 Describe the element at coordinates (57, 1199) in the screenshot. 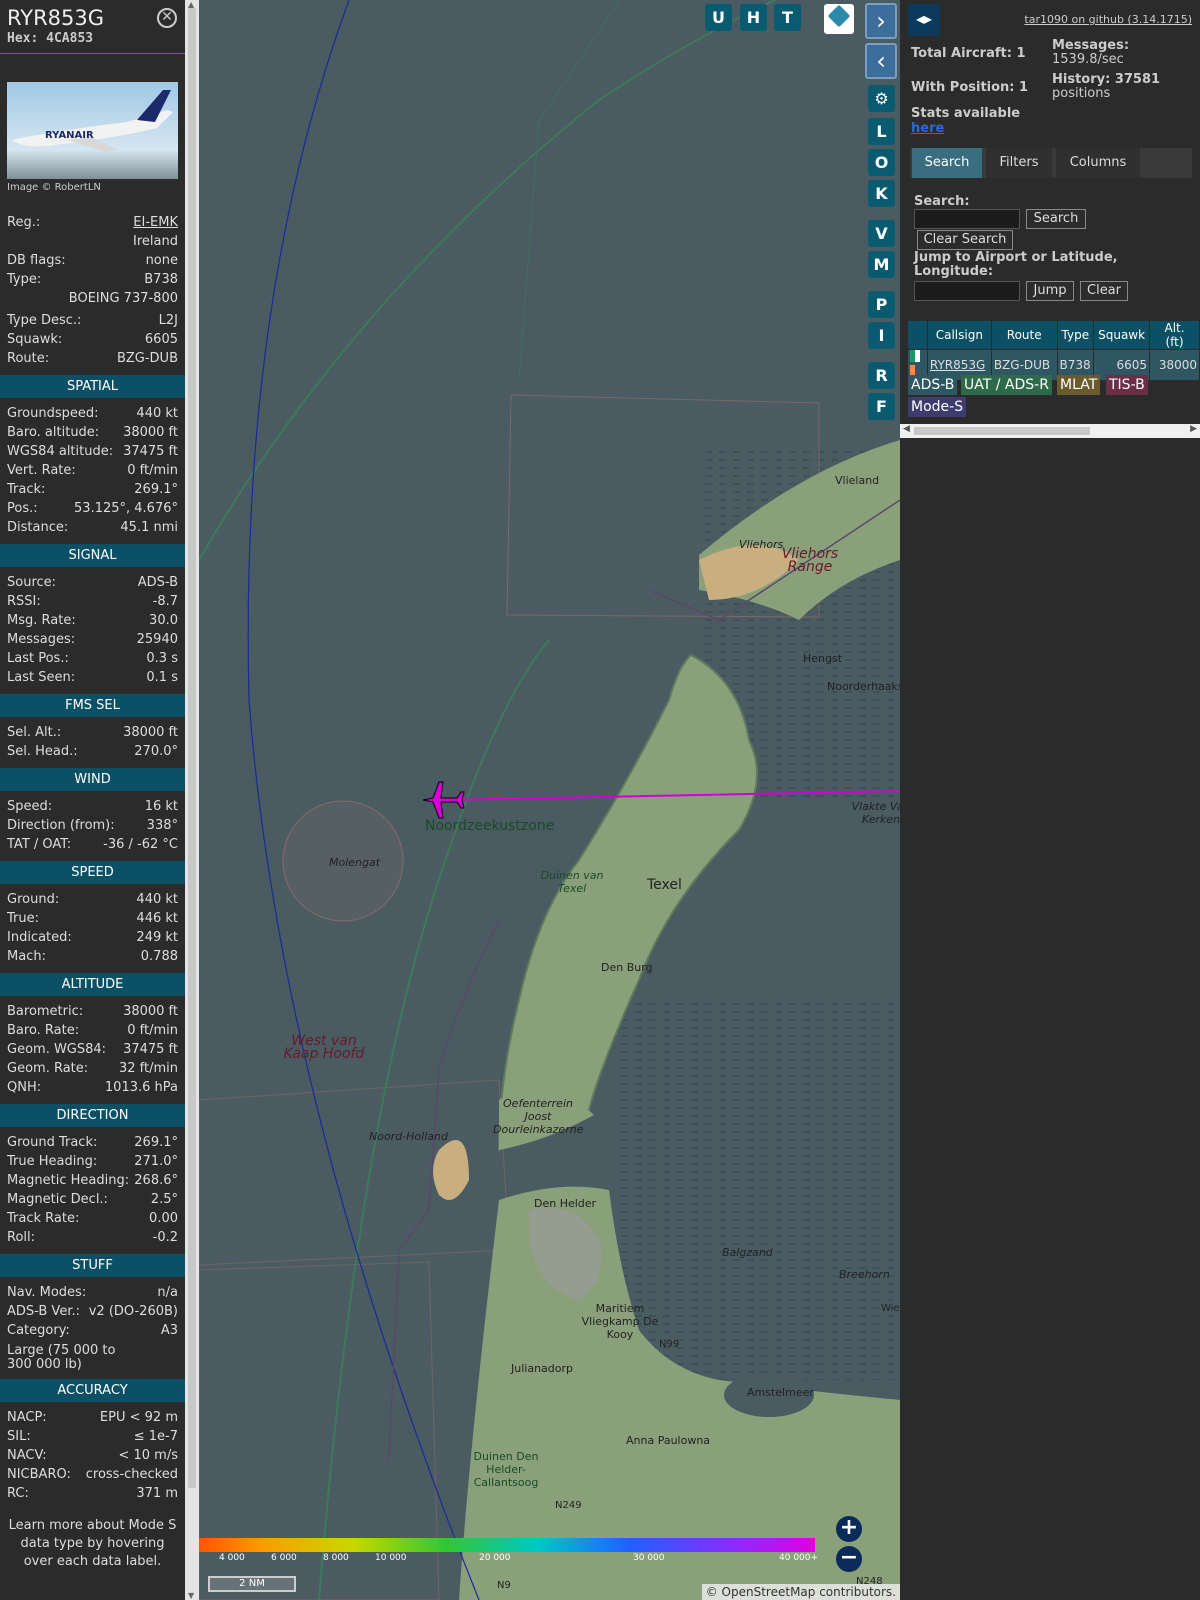

I see `detail-label: Magnetic Decl.:` at that location.